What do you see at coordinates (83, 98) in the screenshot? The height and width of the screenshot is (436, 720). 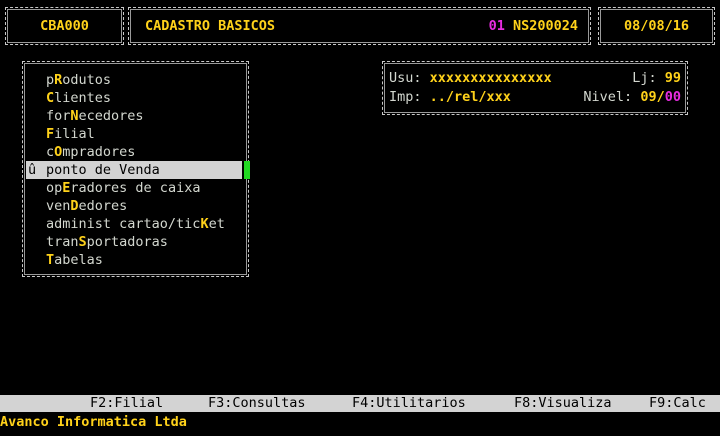 I see `menu-item-label-end: lientes` at bounding box center [83, 98].